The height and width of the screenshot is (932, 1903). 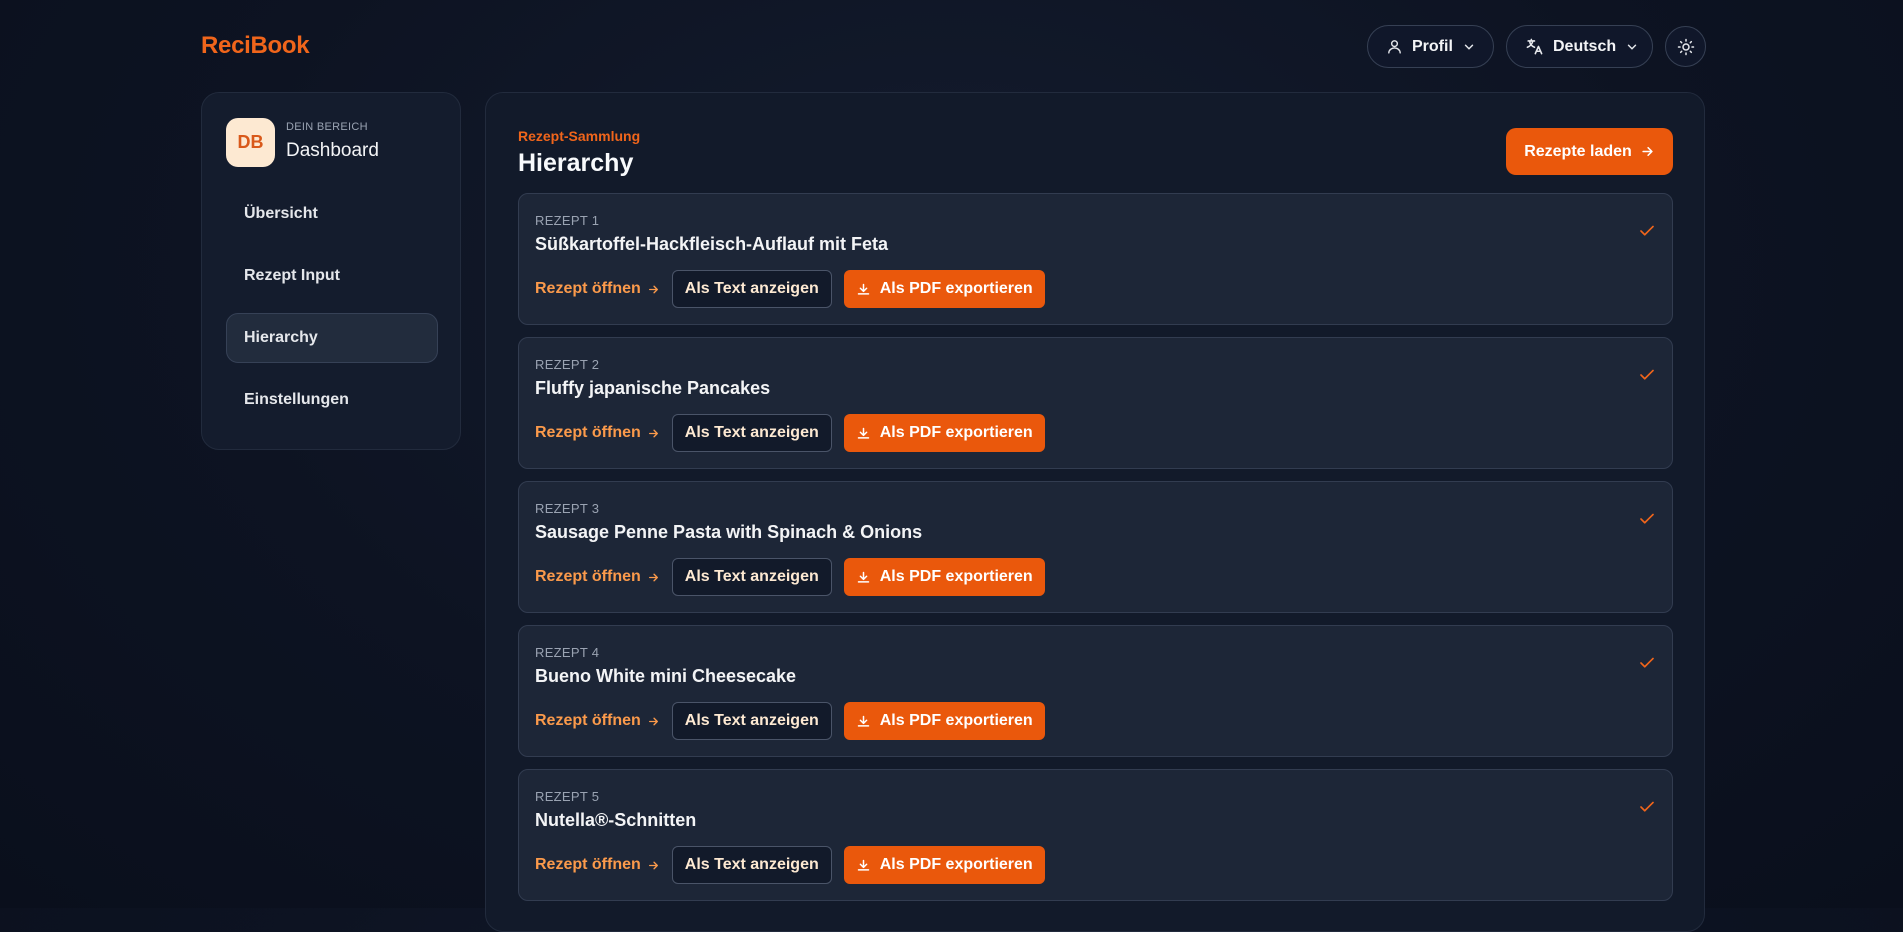 I want to click on avatar: DB, so click(x=250, y=142).